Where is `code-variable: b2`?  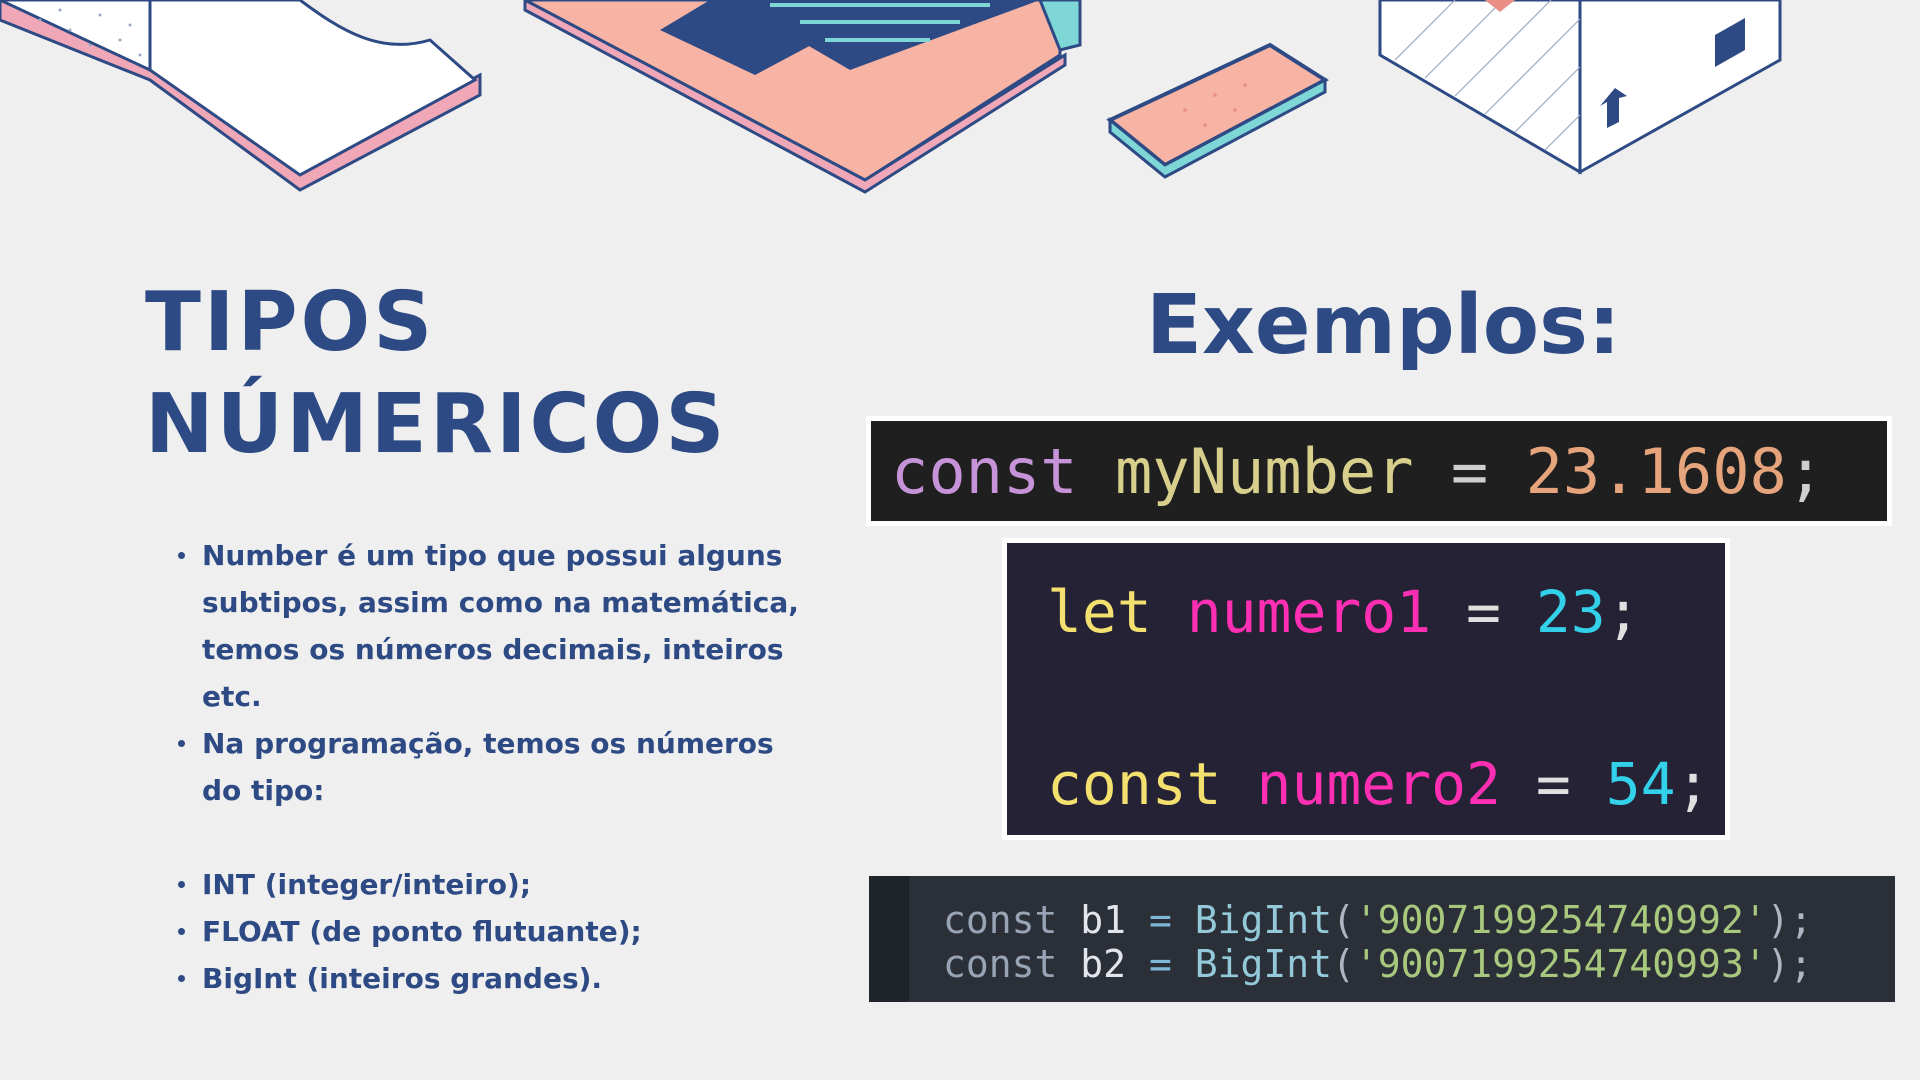 code-variable: b2 is located at coordinates (1103, 964).